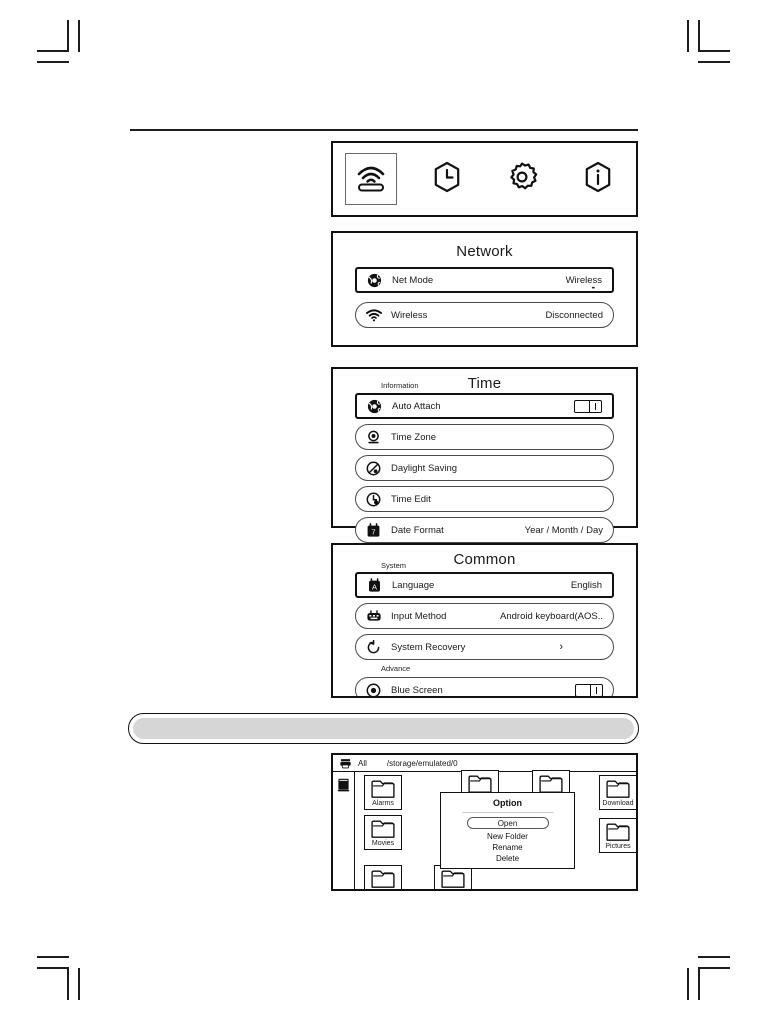 Image resolution: width=765 pixels, height=1020 pixels. Describe the element at coordinates (484, 585) in the screenshot. I see `row-language: A Language English` at that location.